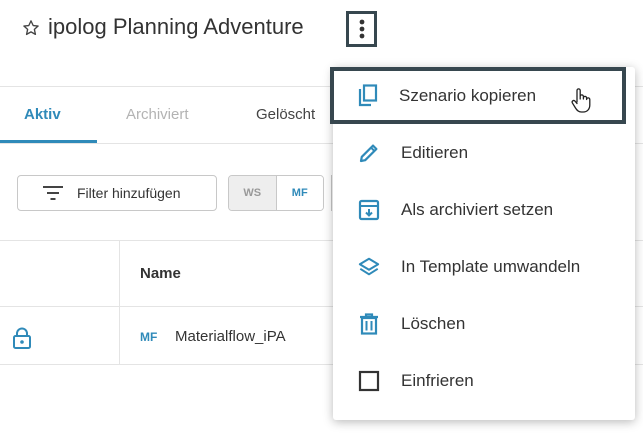  Describe the element at coordinates (176, 26) in the screenshot. I see `page-title: ipolog Planning Adventure` at that location.